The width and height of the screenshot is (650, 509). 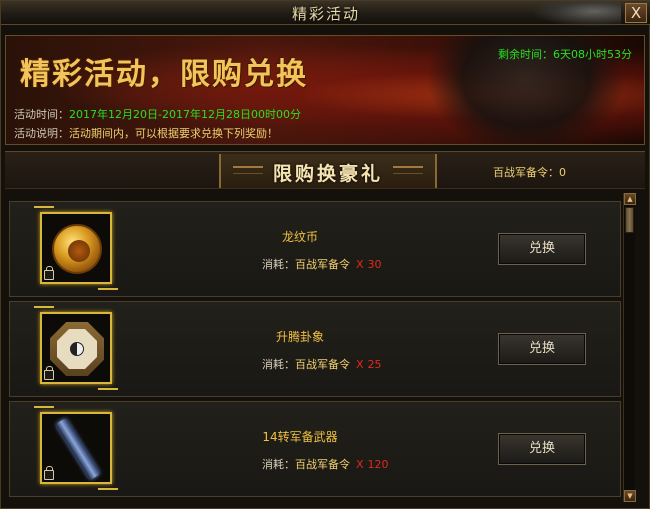 What do you see at coordinates (374, 364) in the screenshot?
I see `cost-amount: 25` at bounding box center [374, 364].